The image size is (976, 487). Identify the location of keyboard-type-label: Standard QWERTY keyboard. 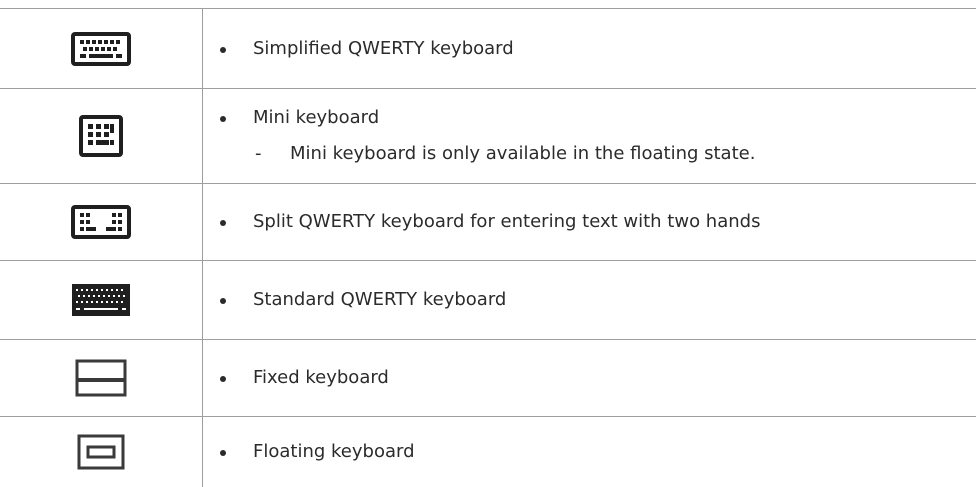
(598, 300).